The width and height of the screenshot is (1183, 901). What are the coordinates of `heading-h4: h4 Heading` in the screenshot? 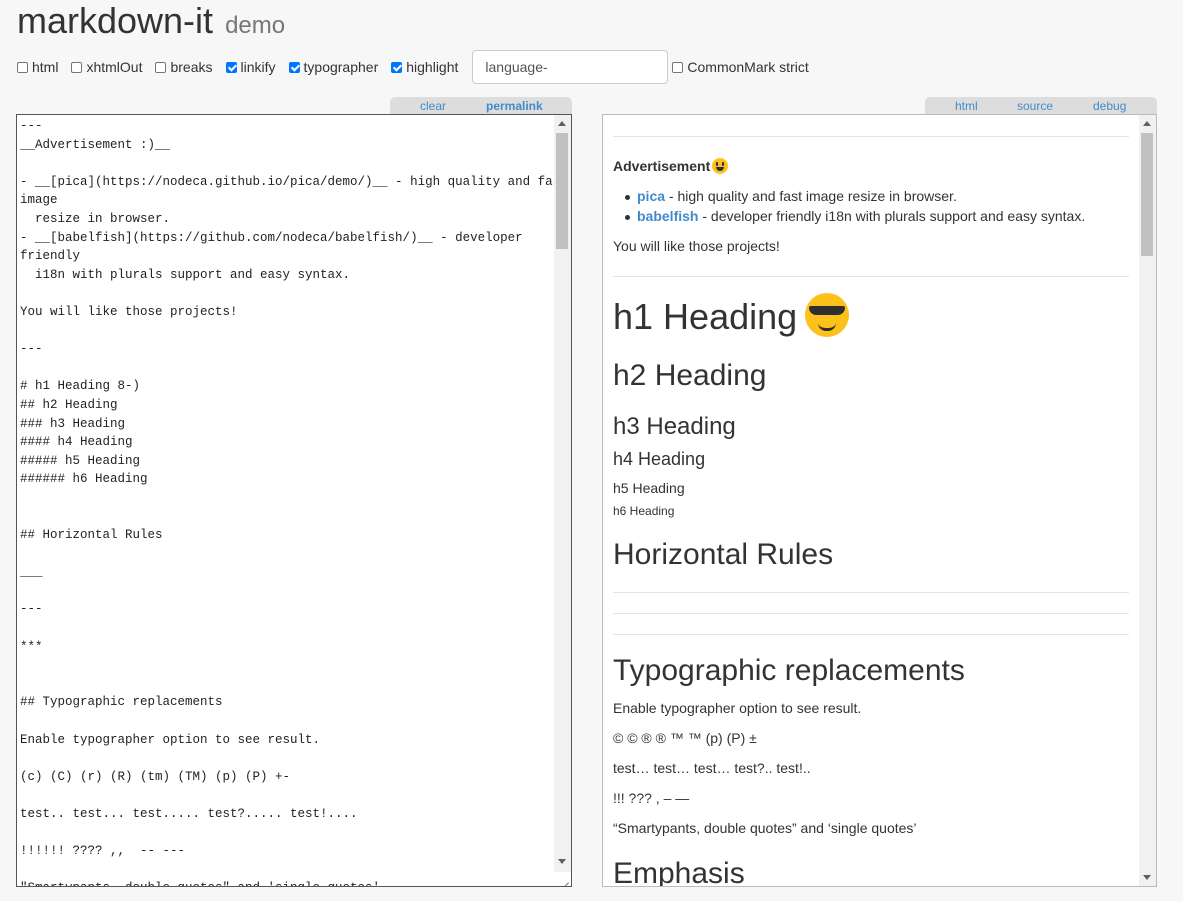 It's located at (659, 459).